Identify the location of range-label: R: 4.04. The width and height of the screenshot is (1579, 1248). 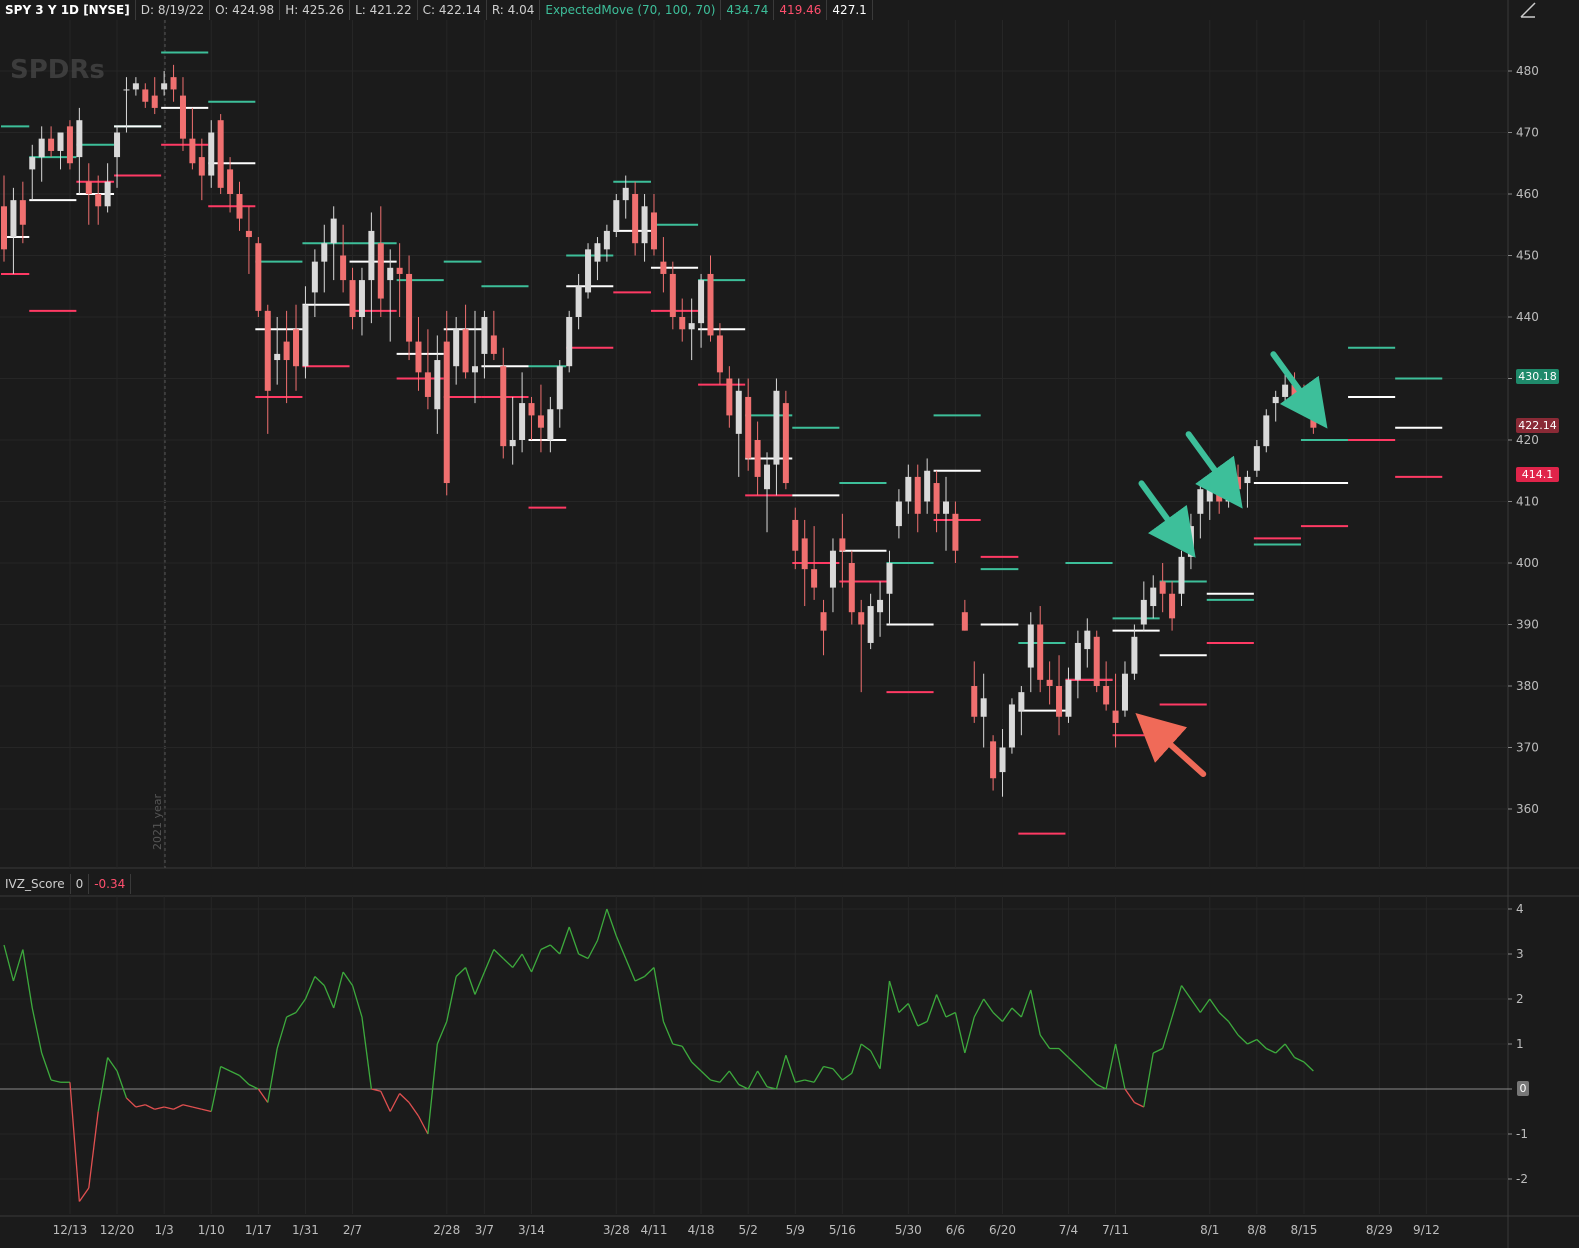
(514, 10).